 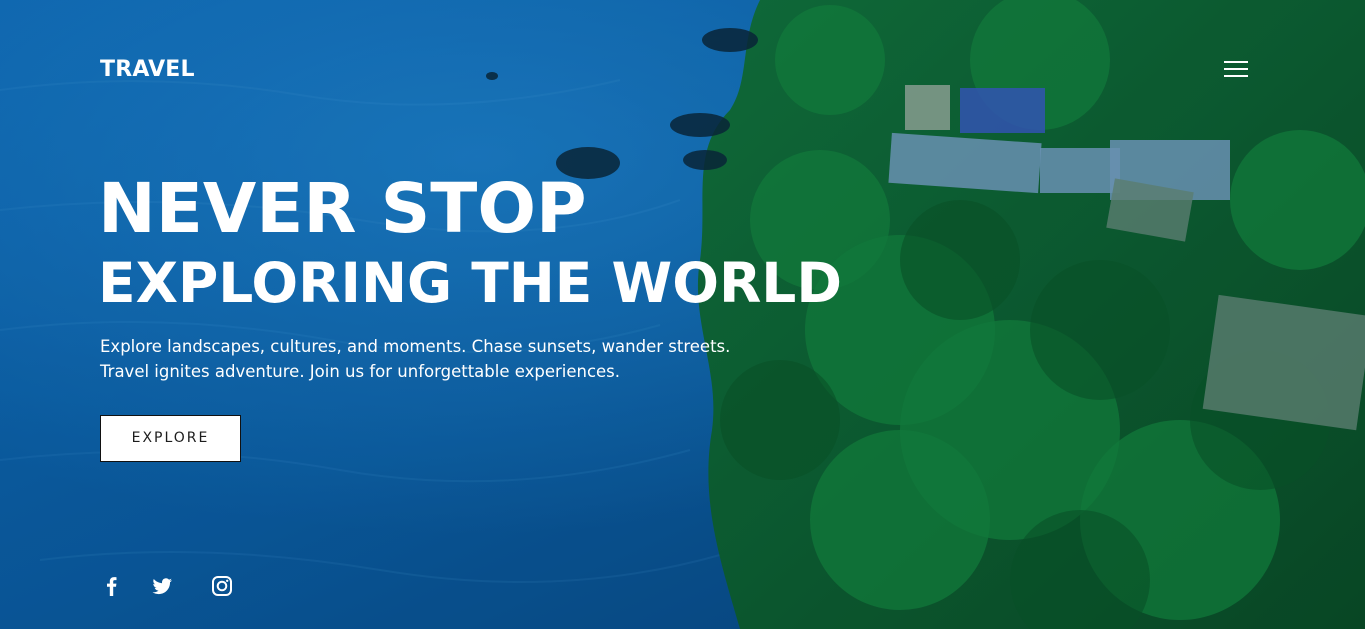 I want to click on explore-button: EXPLORE, so click(x=170, y=438).